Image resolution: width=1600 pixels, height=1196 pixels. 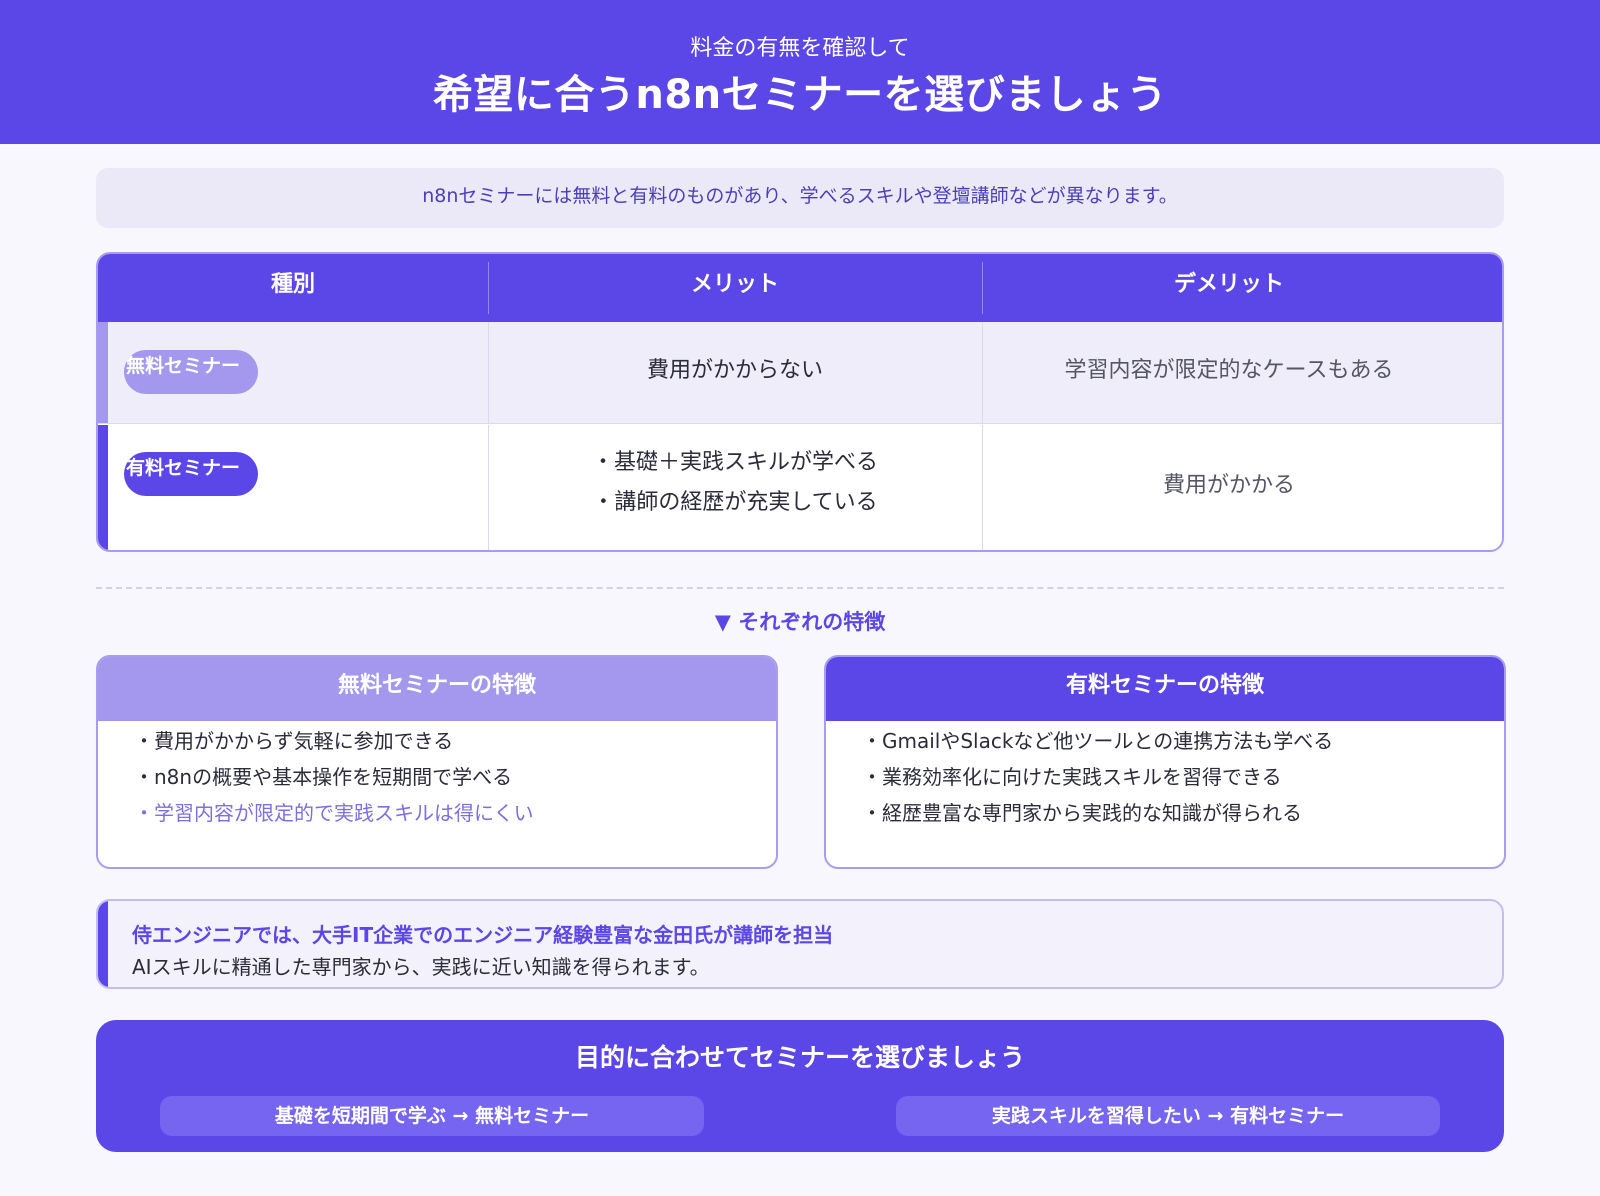 I want to click on paid-seminar-option: 実践スキルを習得したい → 有料セミナー, so click(x=1168, y=1116).